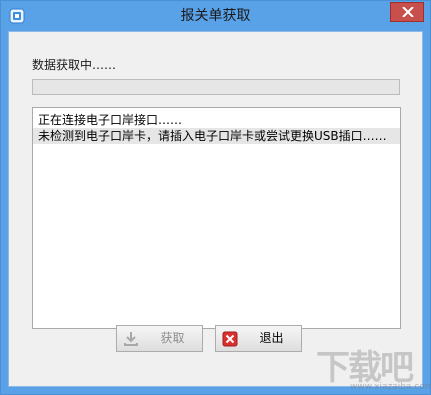  I want to click on download-icon, so click(131, 339).